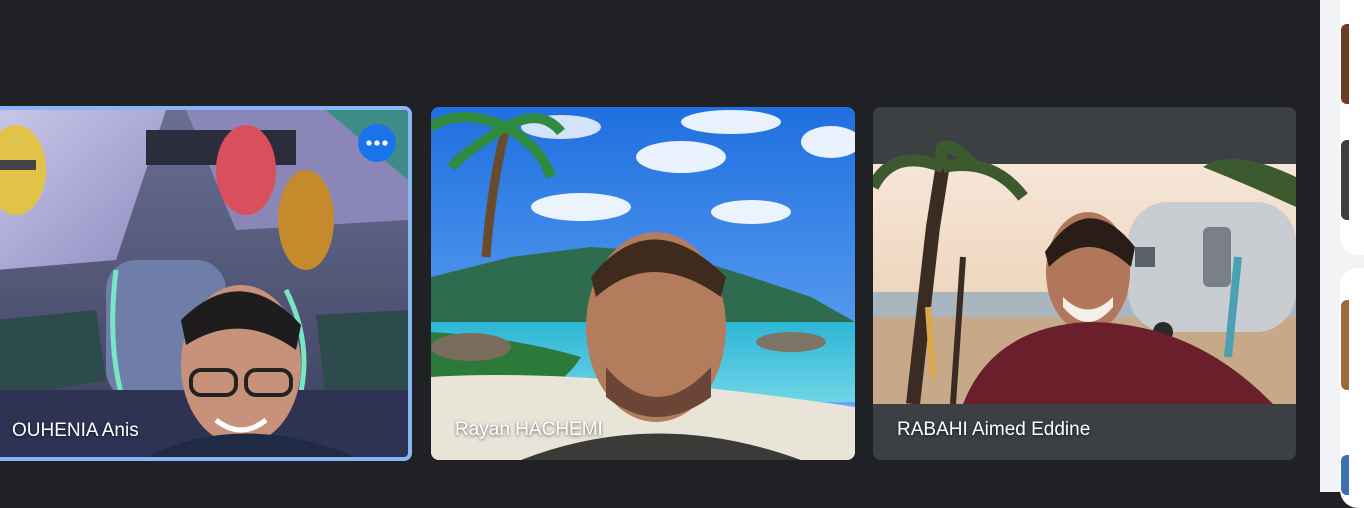  I want to click on participant-name: Rayan HACHEMI, so click(529, 429).